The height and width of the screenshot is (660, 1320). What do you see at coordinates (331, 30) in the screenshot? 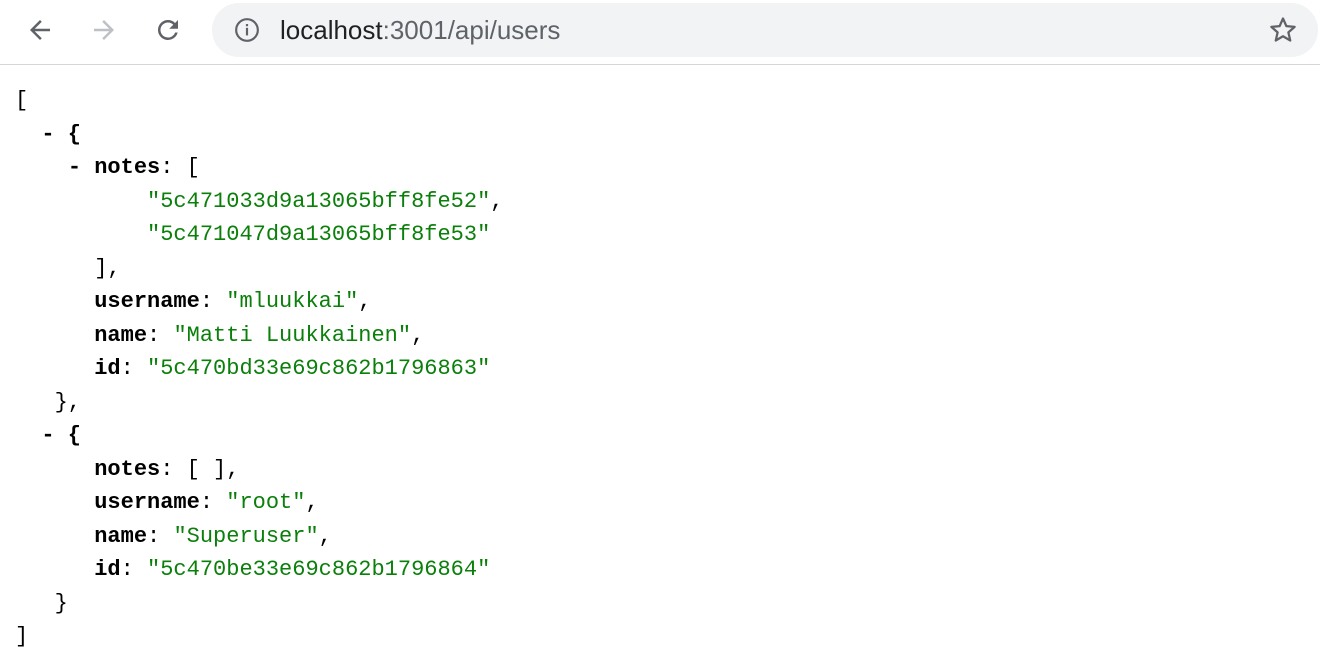
I see `url-host: localhost` at bounding box center [331, 30].